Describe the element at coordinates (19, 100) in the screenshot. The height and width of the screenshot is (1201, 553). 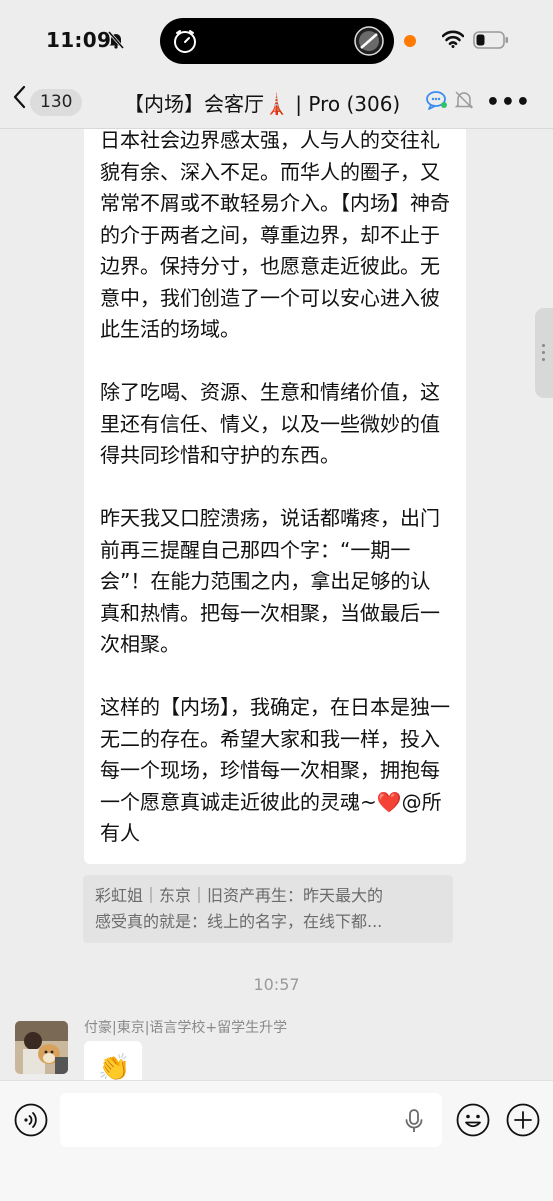
I see `chevron-left-icon` at that location.